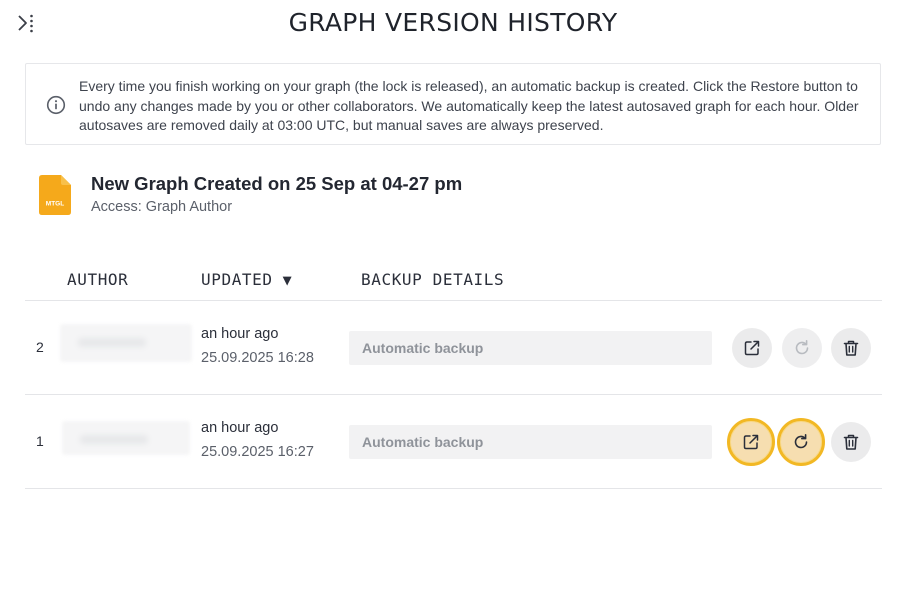  What do you see at coordinates (56, 105) in the screenshot?
I see `info-icon` at bounding box center [56, 105].